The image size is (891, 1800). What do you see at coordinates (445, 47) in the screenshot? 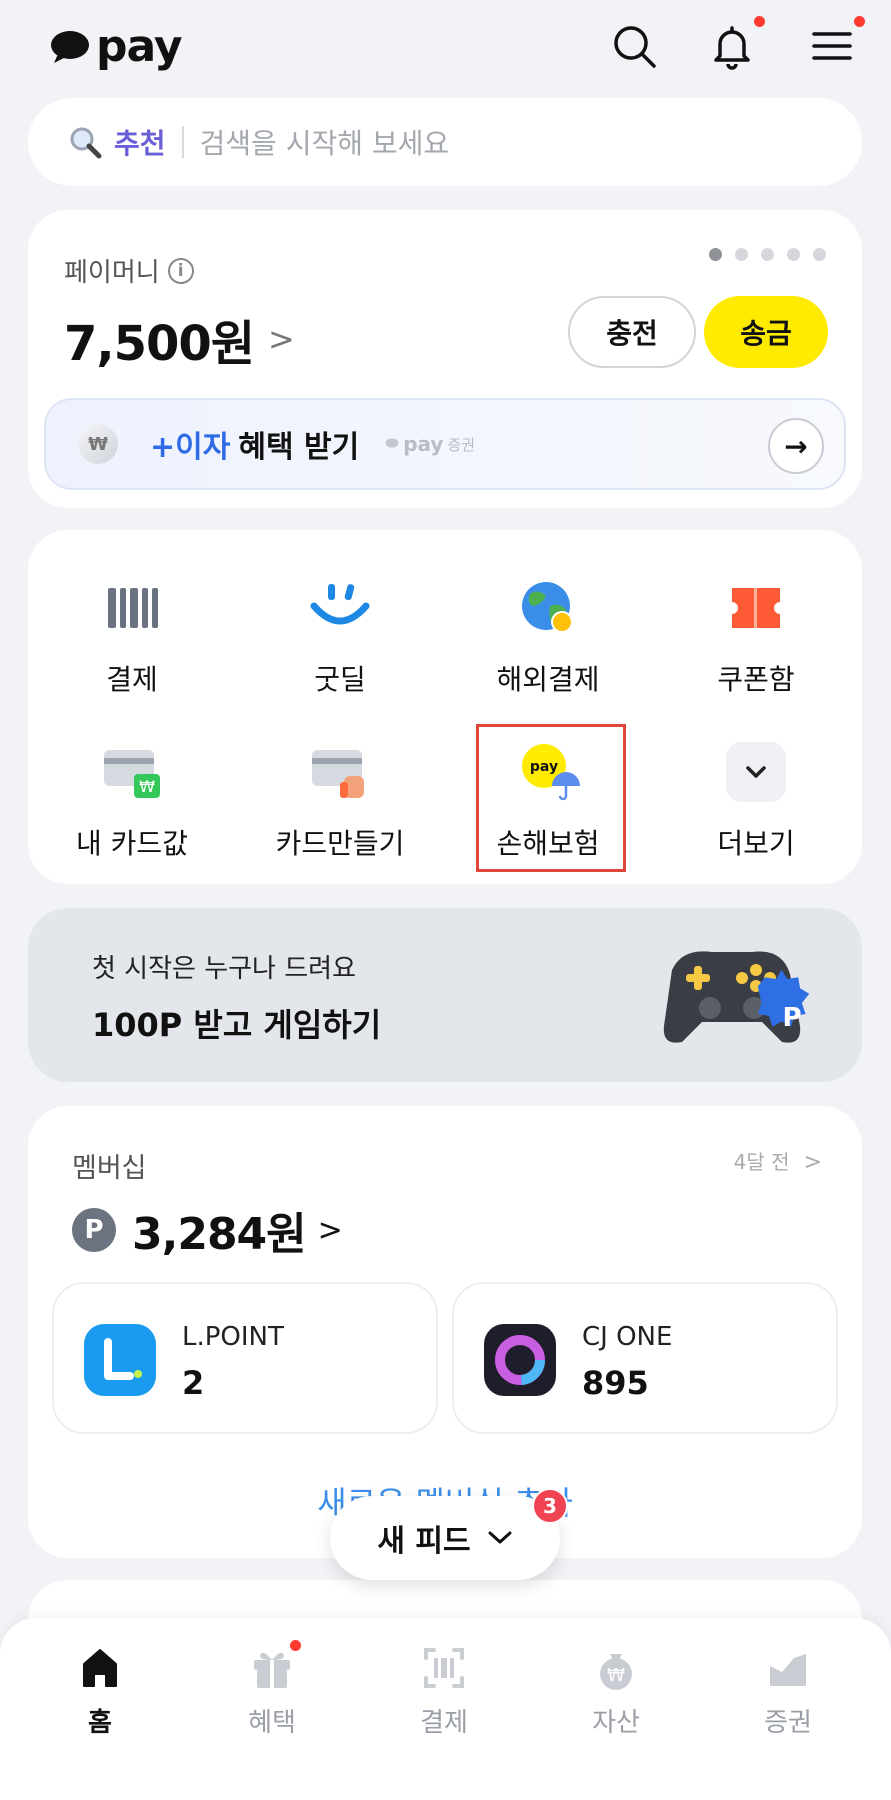
I see `header: pay` at bounding box center [445, 47].